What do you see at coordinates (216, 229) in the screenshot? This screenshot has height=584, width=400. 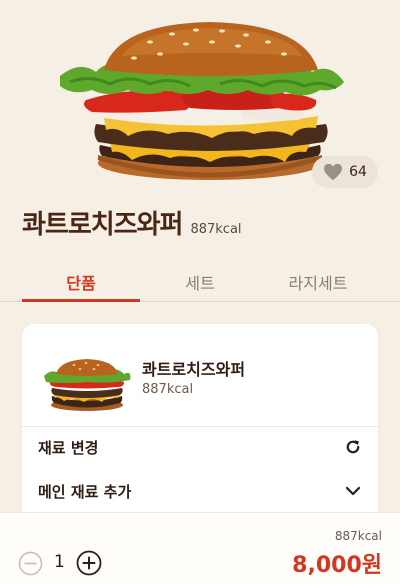 I see `product-kcal: 887kcal` at bounding box center [216, 229].